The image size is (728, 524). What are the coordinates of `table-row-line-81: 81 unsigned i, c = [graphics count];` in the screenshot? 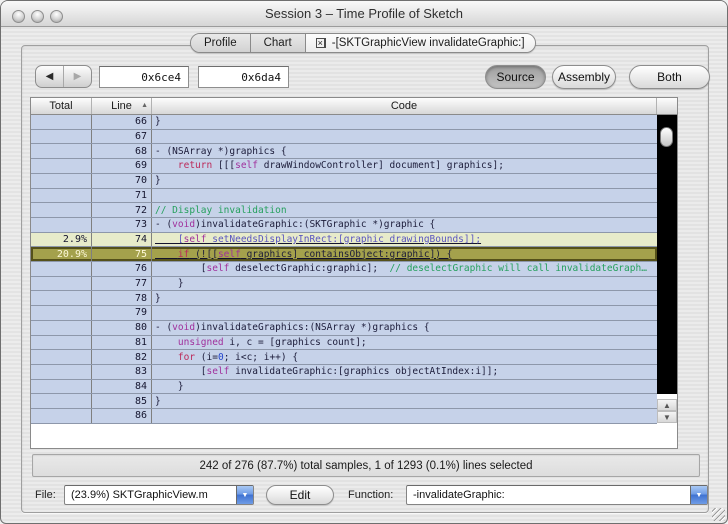 It's located at (344, 343).